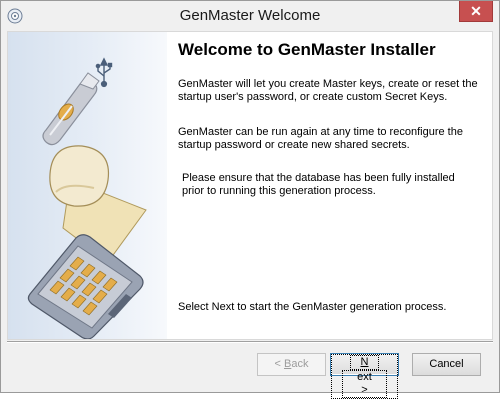  What do you see at coordinates (279, 364) in the screenshot?
I see `back-button-prefix: <` at bounding box center [279, 364].